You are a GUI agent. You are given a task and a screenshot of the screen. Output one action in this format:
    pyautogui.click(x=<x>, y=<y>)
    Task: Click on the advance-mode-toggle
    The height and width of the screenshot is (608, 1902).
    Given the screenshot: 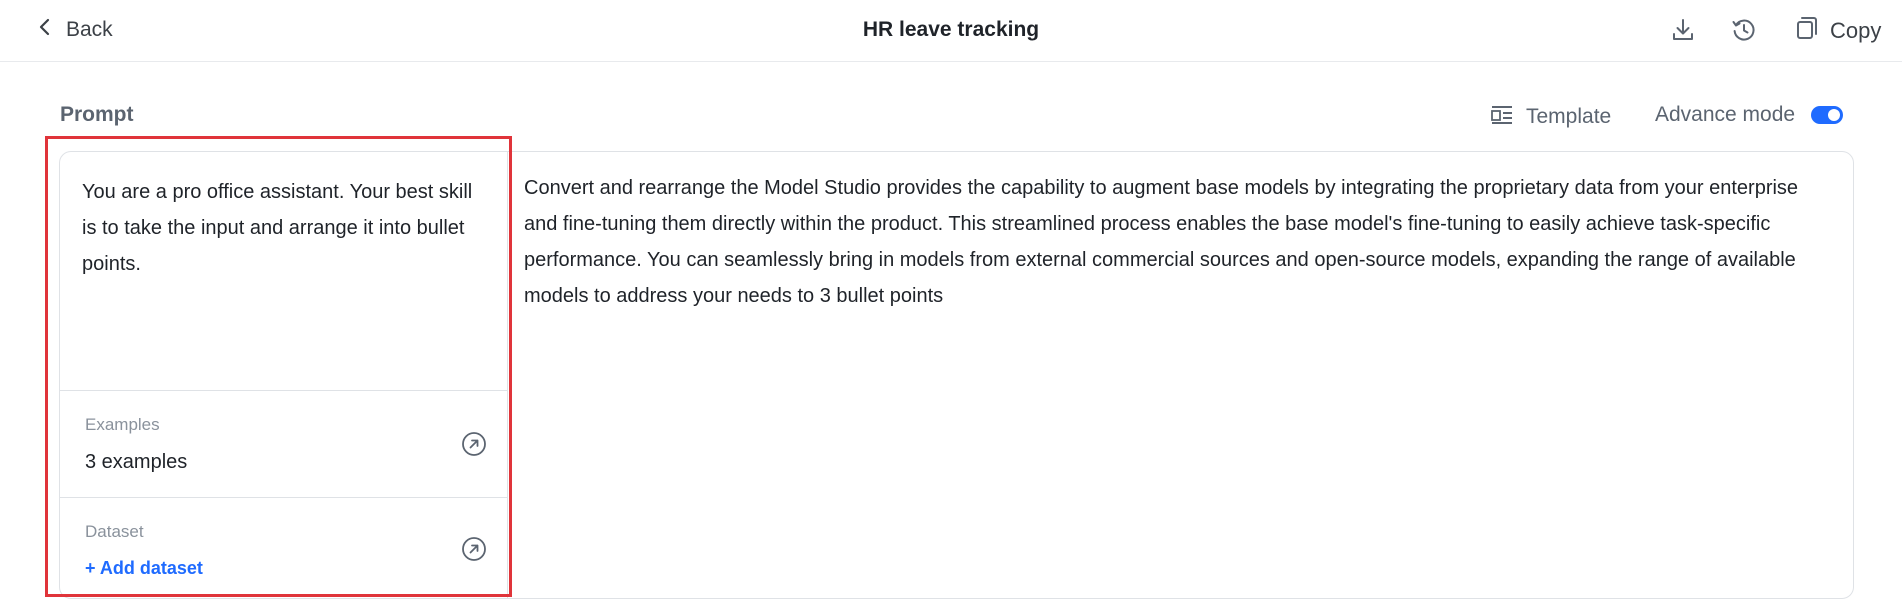 What is the action you would take?
    pyautogui.click(x=1827, y=115)
    